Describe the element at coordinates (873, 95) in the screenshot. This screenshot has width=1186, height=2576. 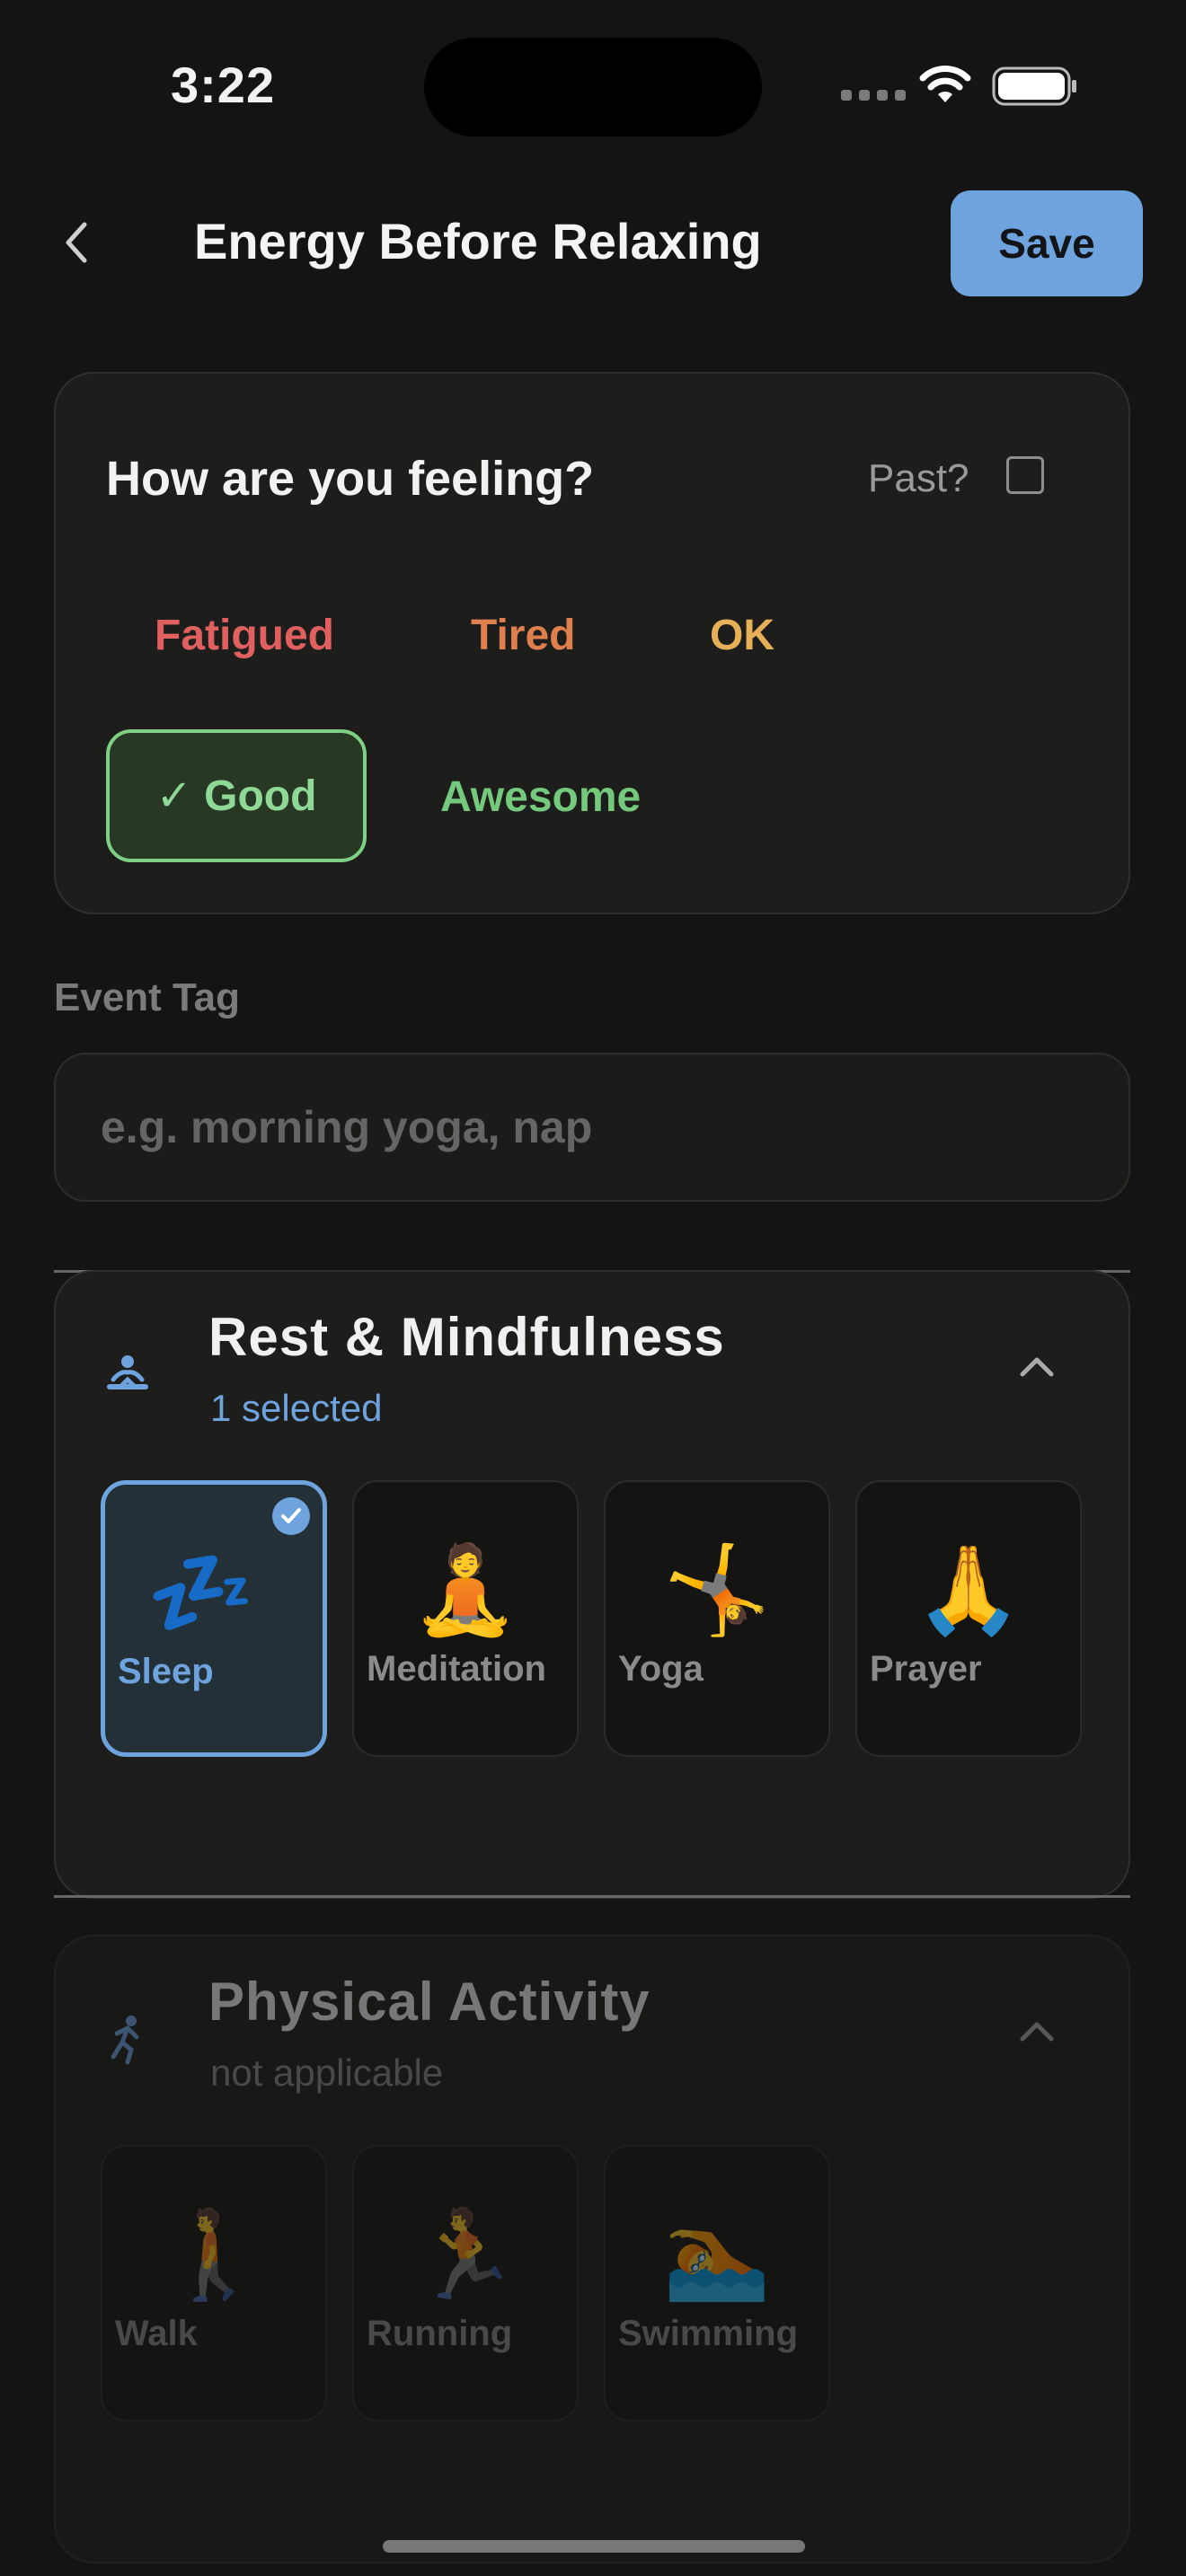
I see `cellular-icon` at that location.